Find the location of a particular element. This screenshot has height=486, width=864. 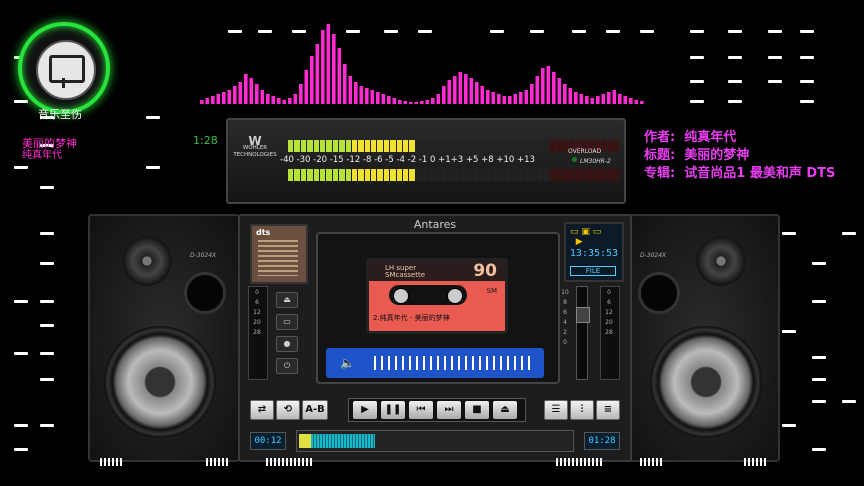

speaker-foot is located at coordinates (755, 462).